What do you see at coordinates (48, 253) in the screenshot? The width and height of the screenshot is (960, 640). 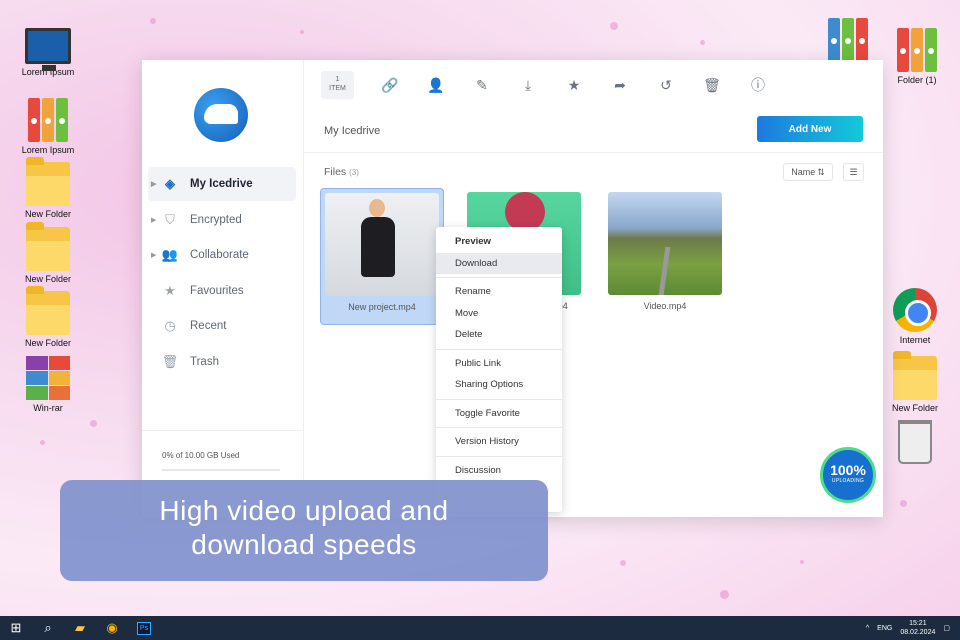 I see `desktop-icon-new-folder-2: New Folder` at bounding box center [48, 253].